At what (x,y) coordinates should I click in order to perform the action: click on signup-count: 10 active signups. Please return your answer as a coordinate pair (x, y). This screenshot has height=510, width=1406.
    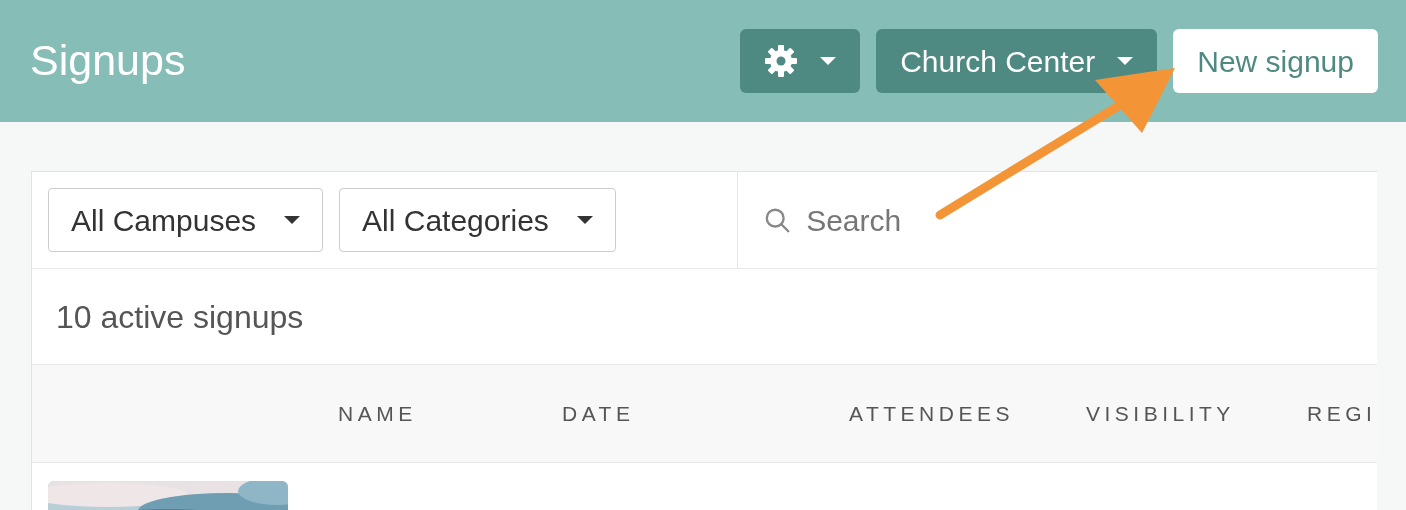
    Looking at the image, I should click on (180, 317).